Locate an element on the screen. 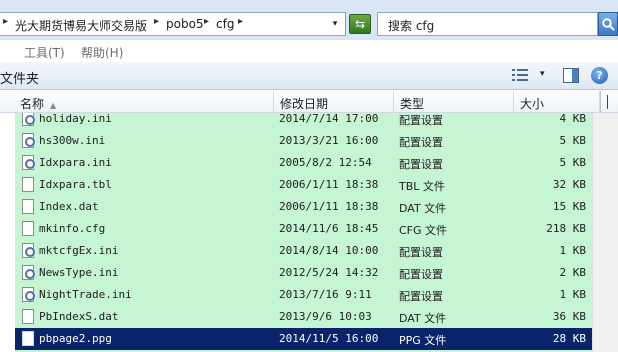  help-icon: ? is located at coordinates (599, 75).